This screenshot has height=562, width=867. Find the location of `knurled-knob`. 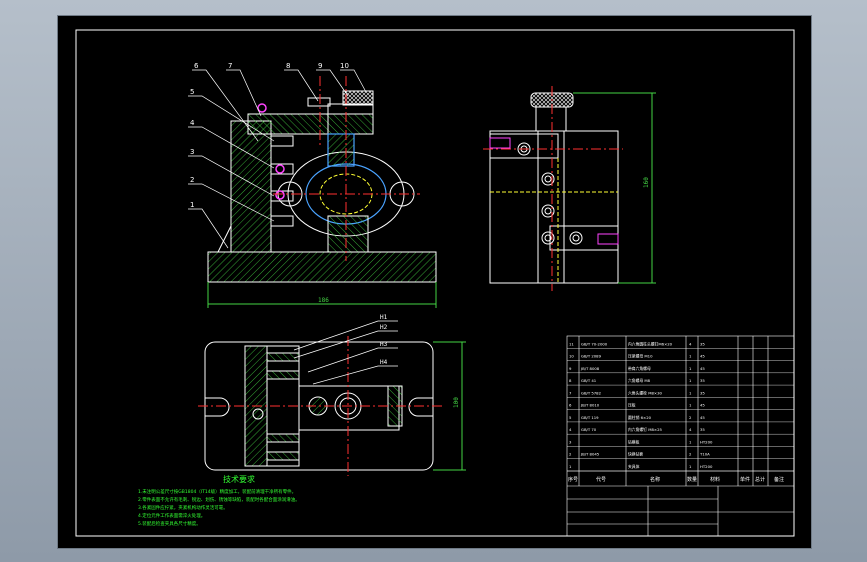

knurled-knob is located at coordinates (358, 98).